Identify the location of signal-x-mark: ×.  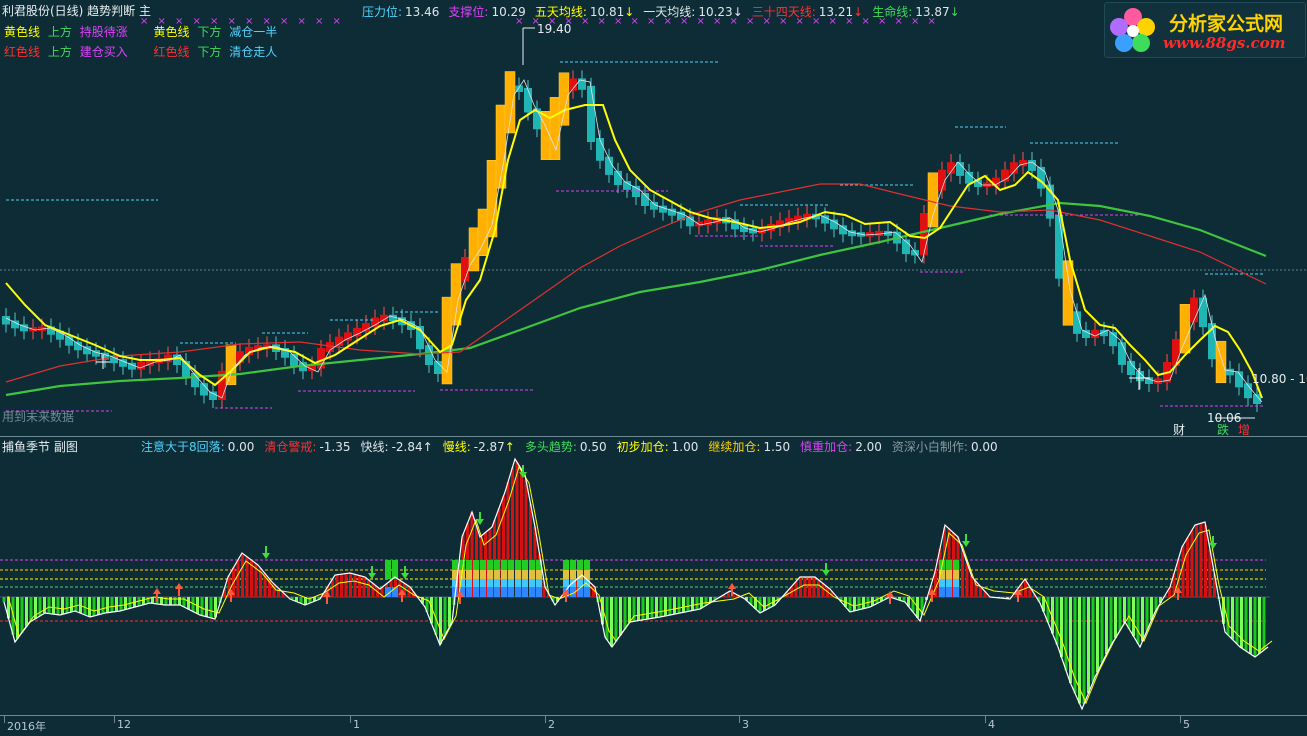
(337, 21).